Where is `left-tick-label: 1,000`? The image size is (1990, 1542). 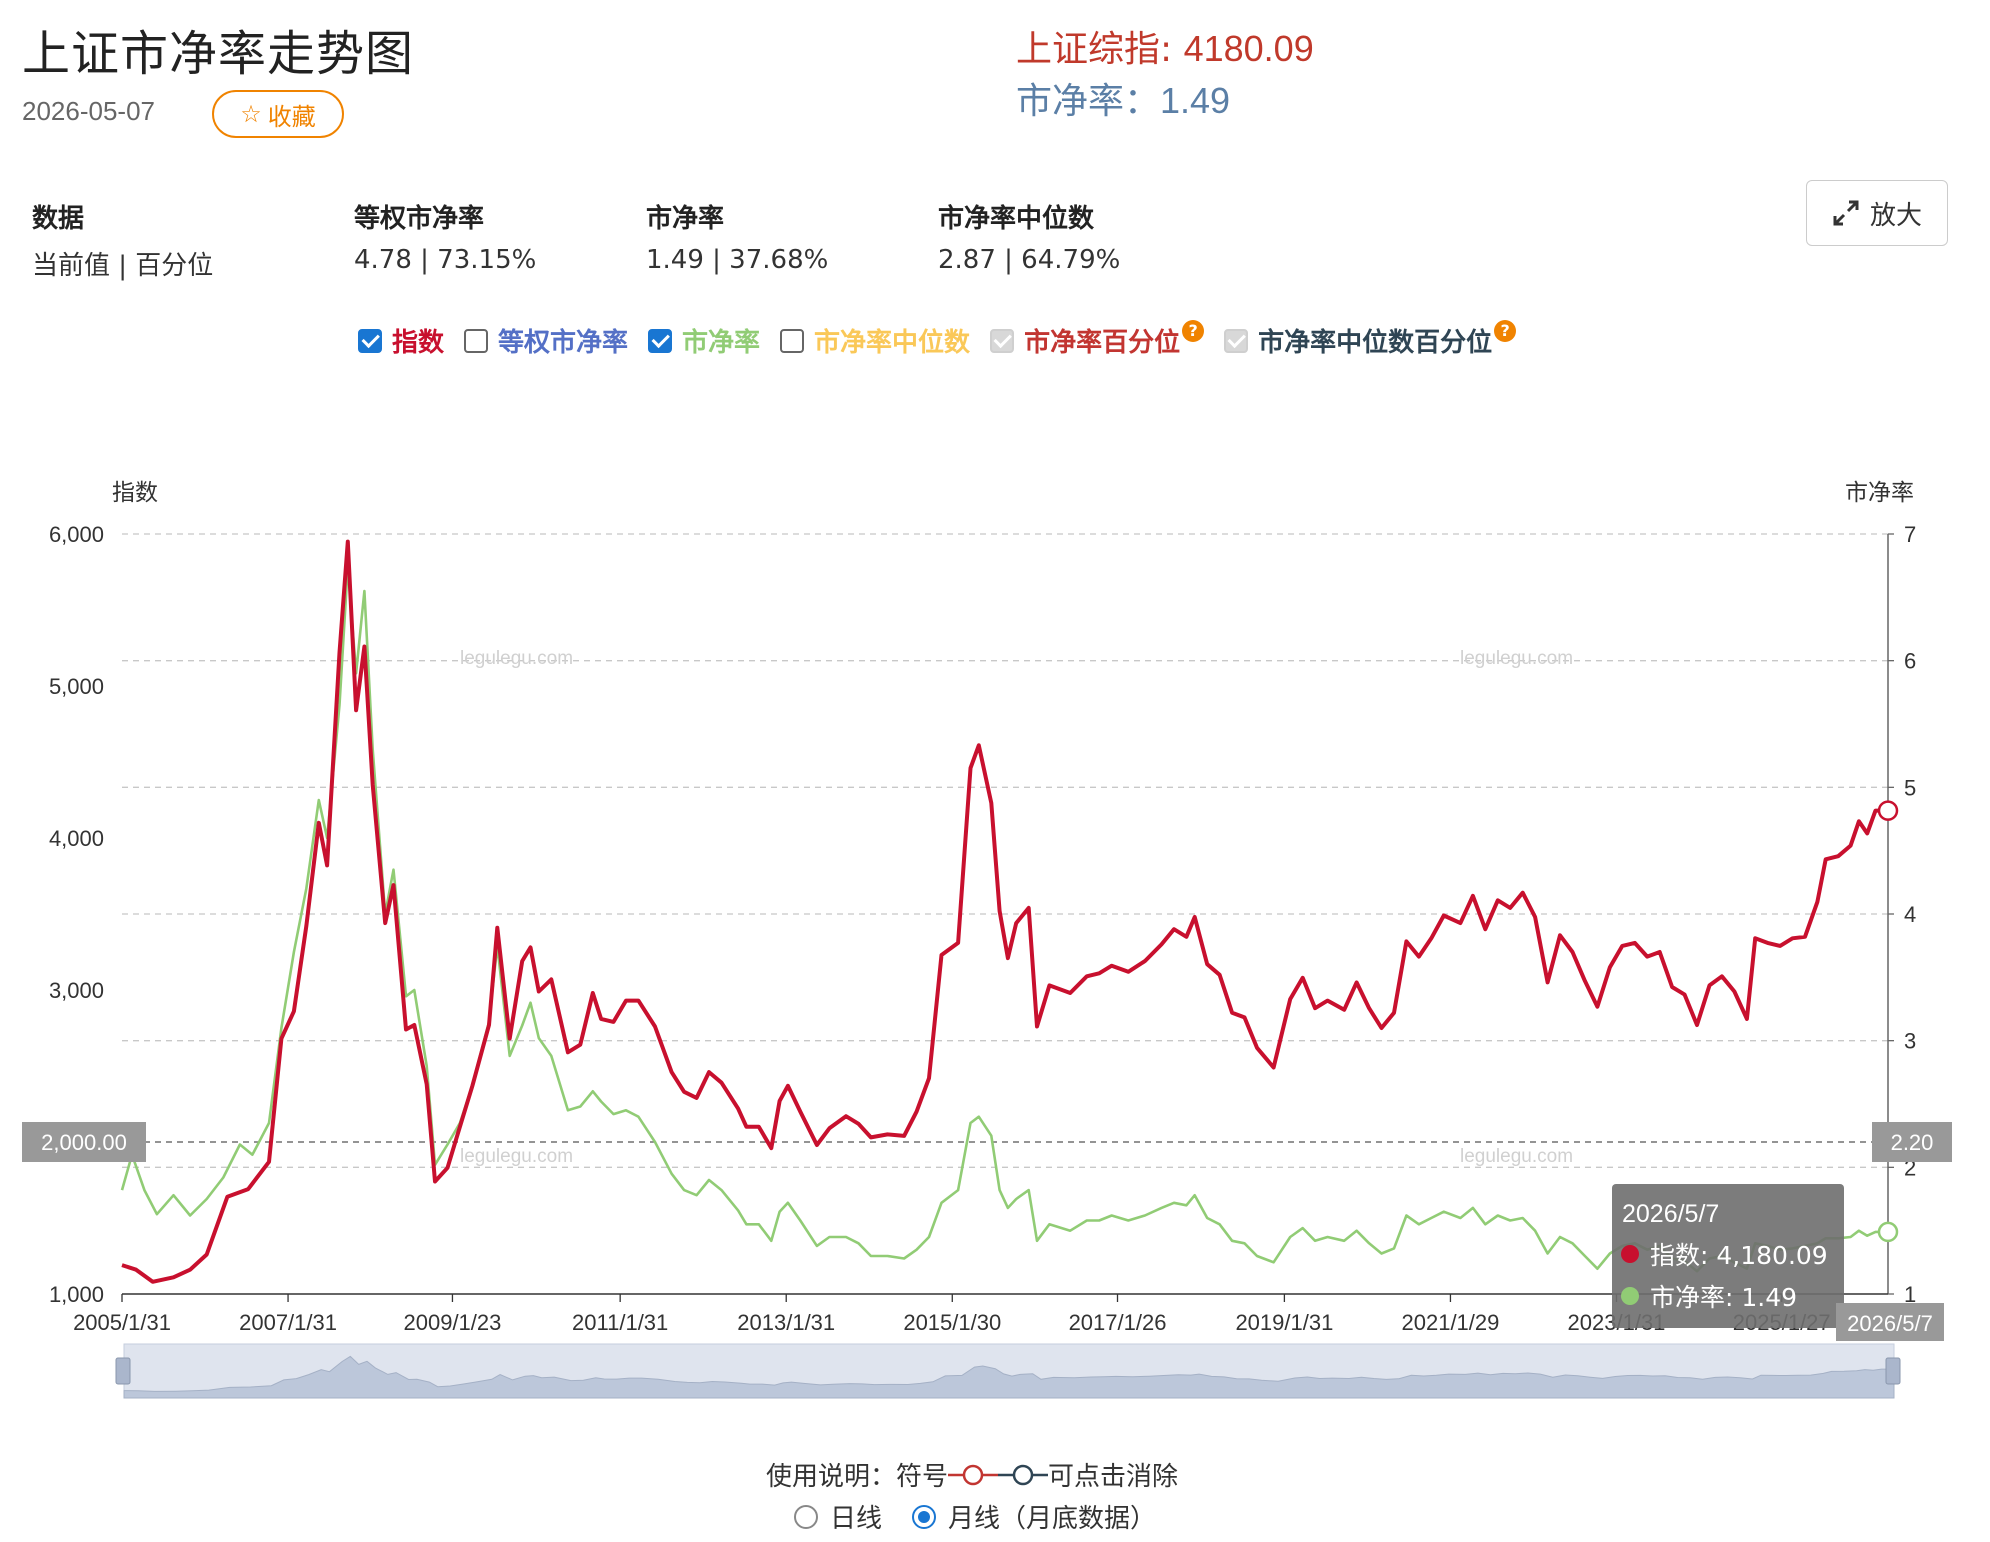 left-tick-label: 1,000 is located at coordinates (76, 1294).